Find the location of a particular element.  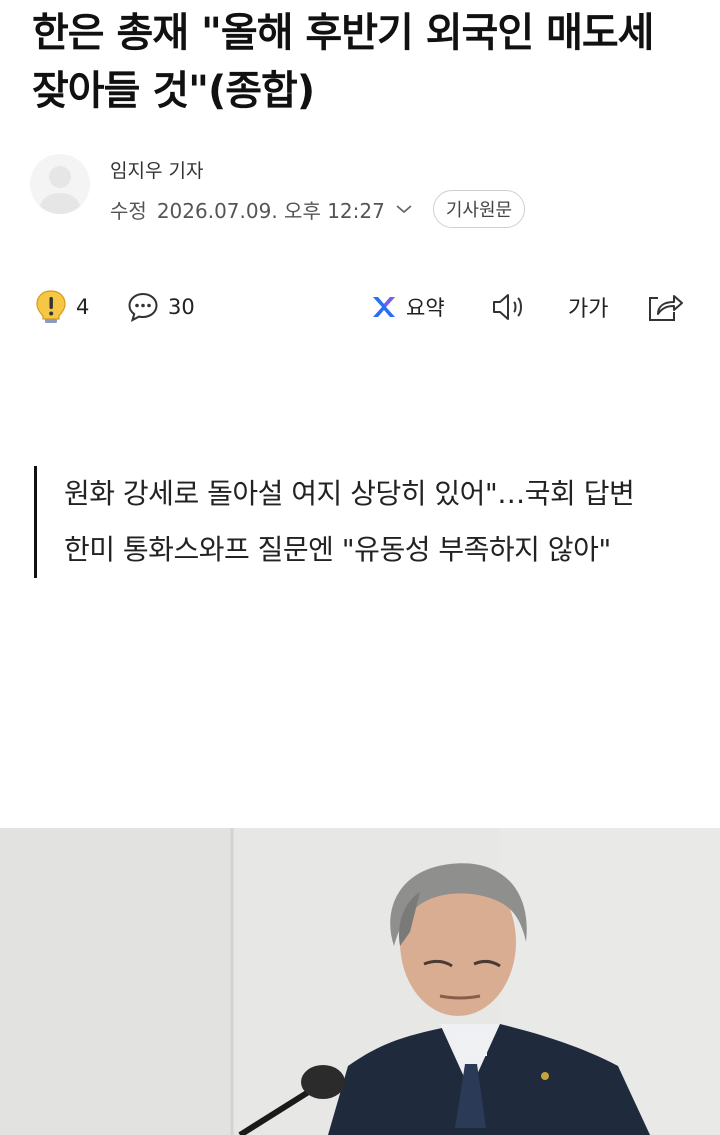

timestamp: 2026.07.09. 오후 12:27 is located at coordinates (270, 210).